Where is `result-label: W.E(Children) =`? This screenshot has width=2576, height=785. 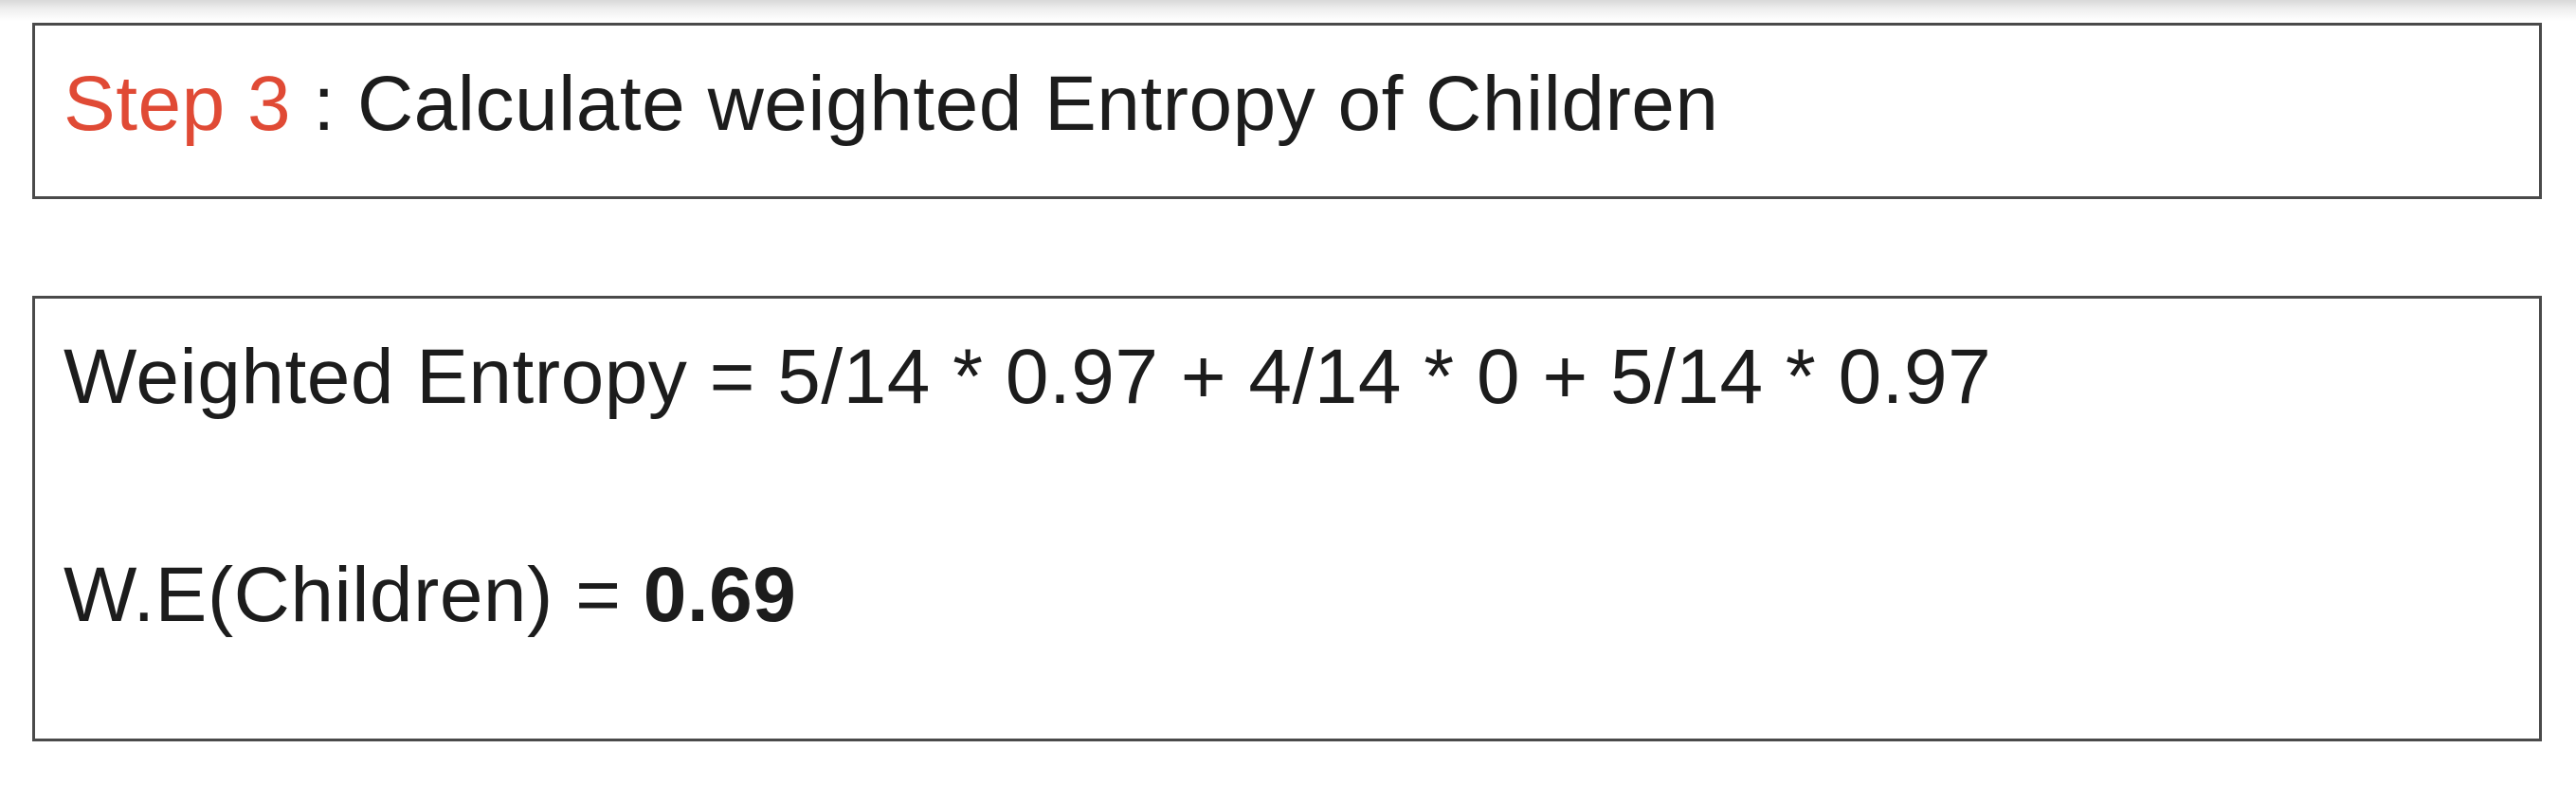 result-label: W.E(Children) = is located at coordinates (353, 595).